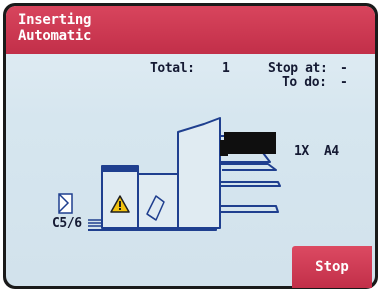 The height and width of the screenshot is (294, 383). I want to click on envelope-size: C5/6, so click(67, 223).